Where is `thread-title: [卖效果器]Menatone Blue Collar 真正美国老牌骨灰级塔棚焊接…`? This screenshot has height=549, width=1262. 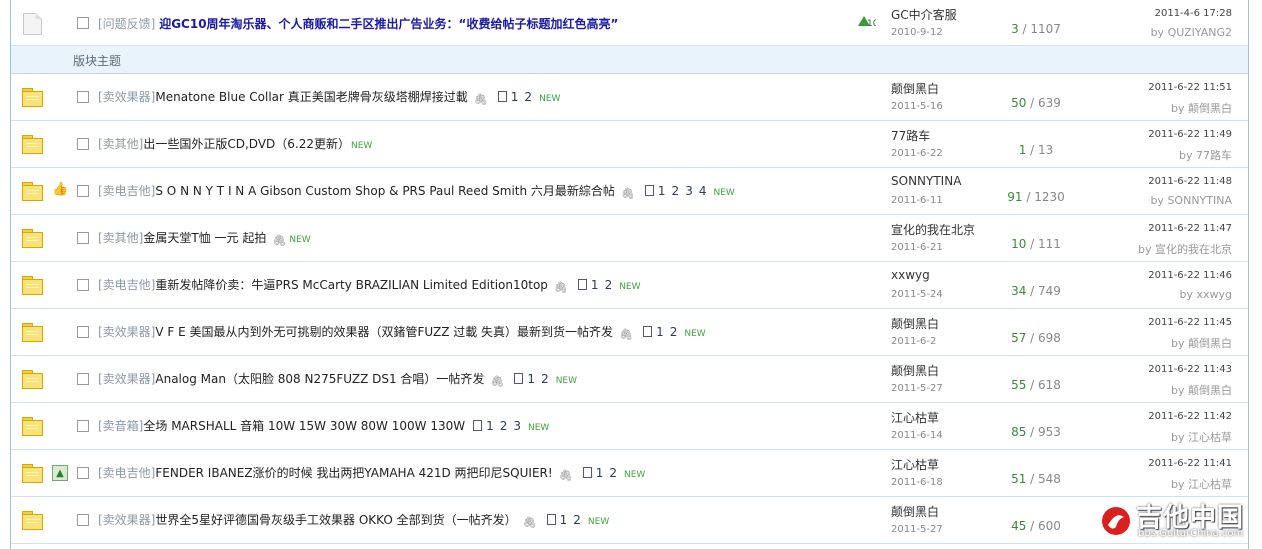
thread-title: [卖效果器]Menatone Blue Collar 真正美国老牌骨灰级塔棚焊接… is located at coordinates (329, 97).